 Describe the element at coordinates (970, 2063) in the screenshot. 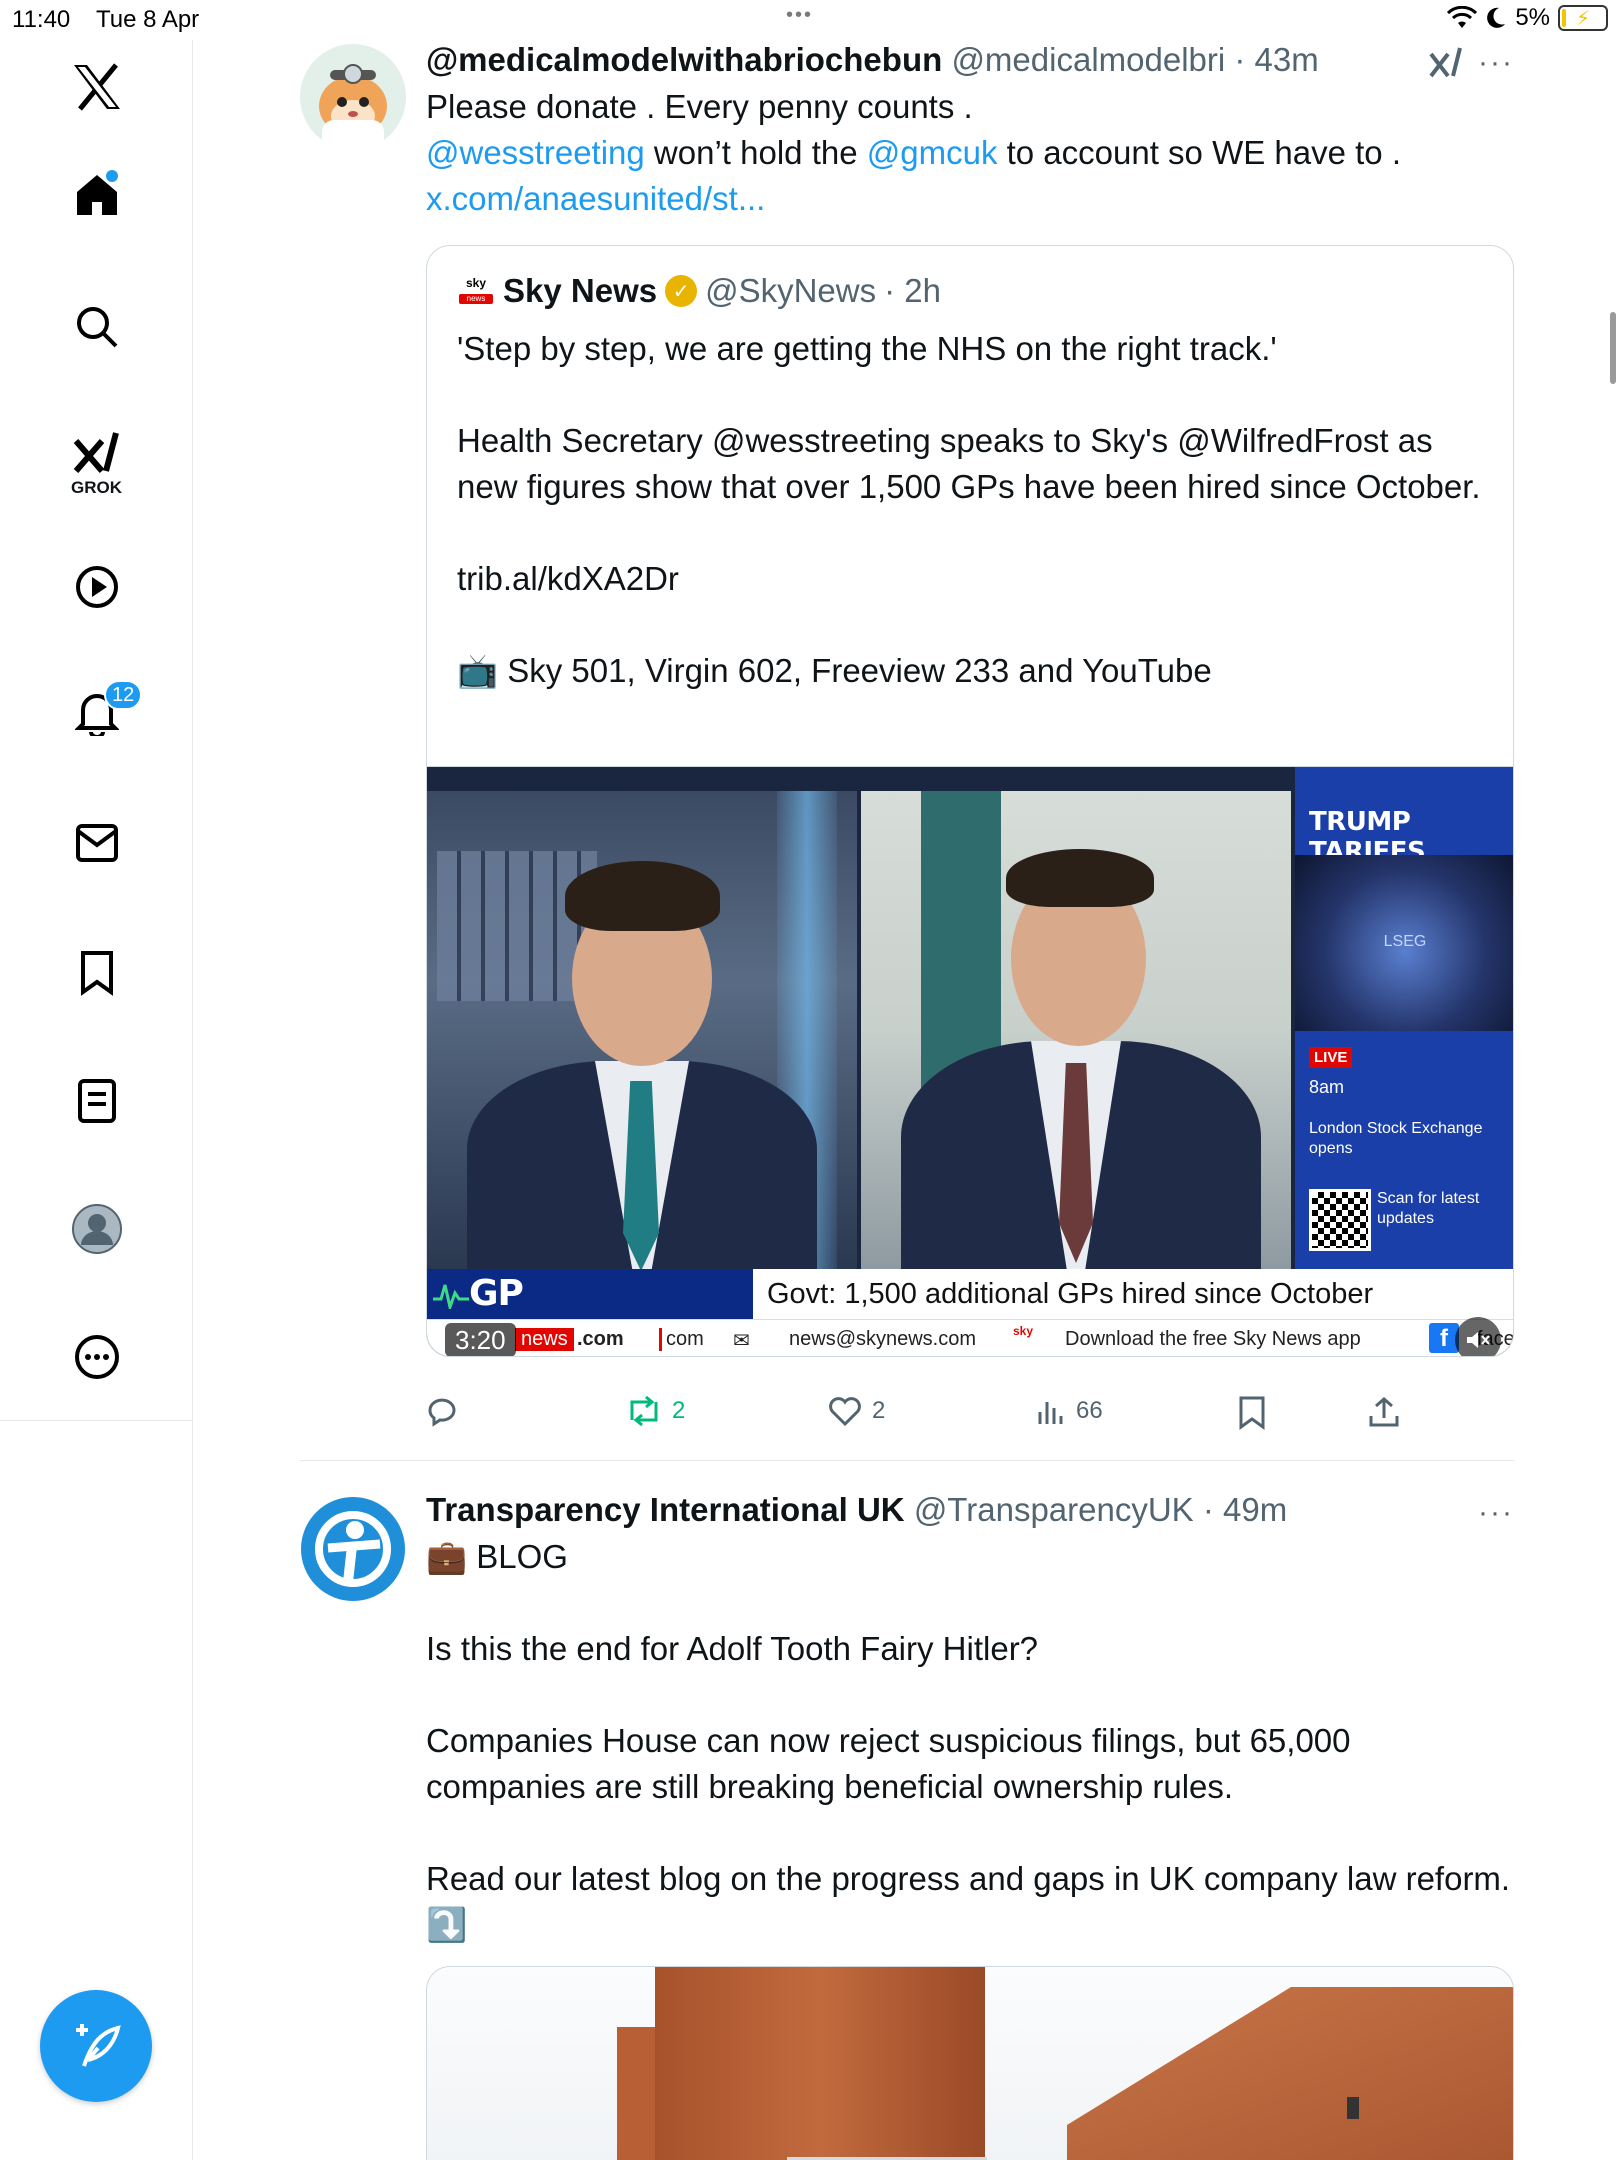

I see `blog-image` at that location.